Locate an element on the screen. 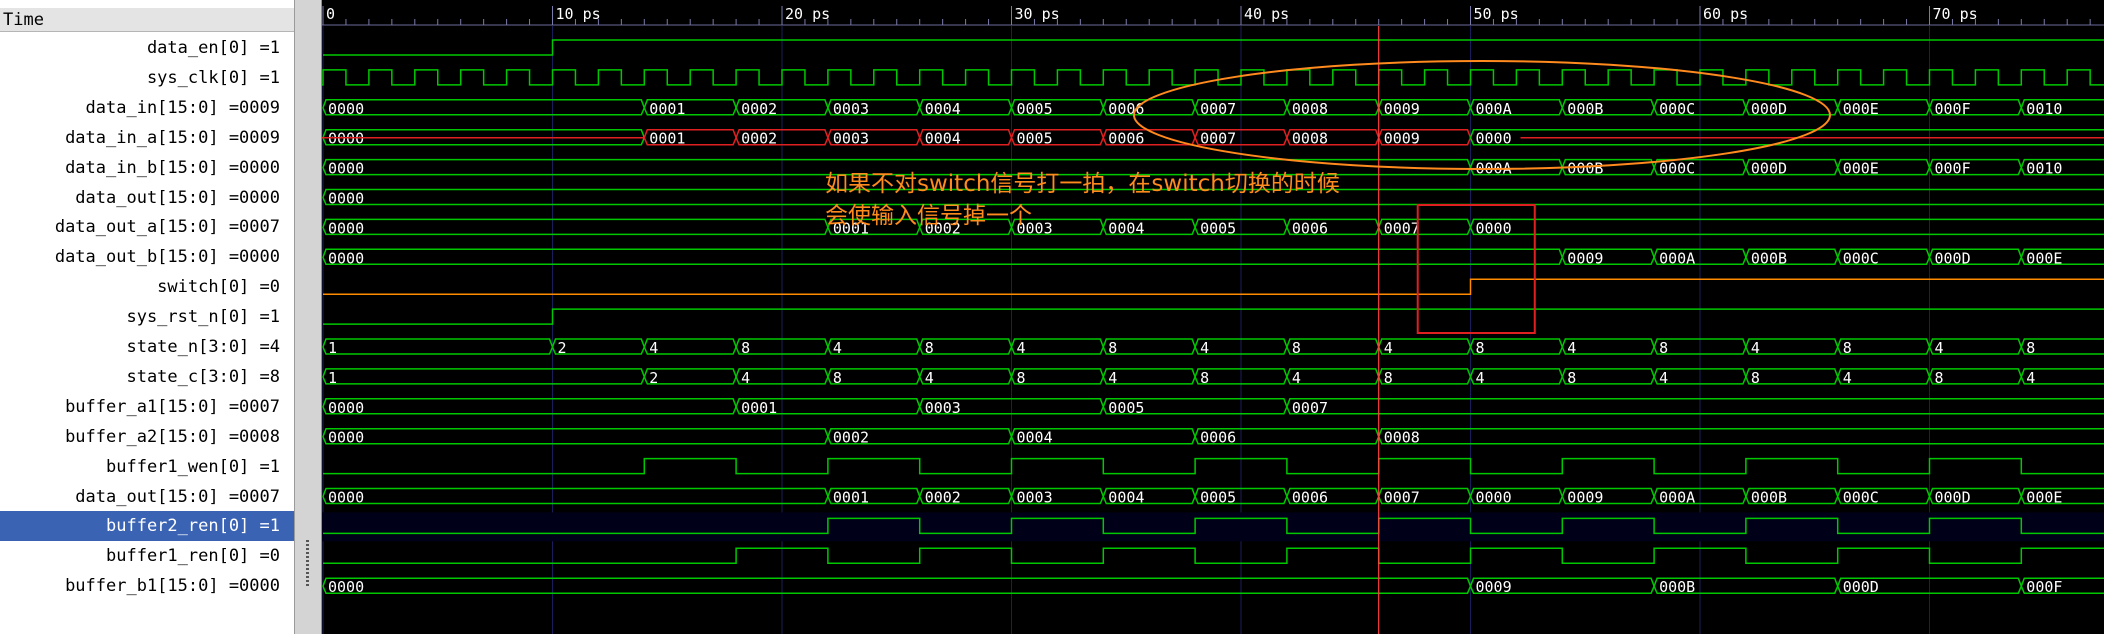  signal-name-row: data_out_b[15:0] =0000 is located at coordinates (147, 257).